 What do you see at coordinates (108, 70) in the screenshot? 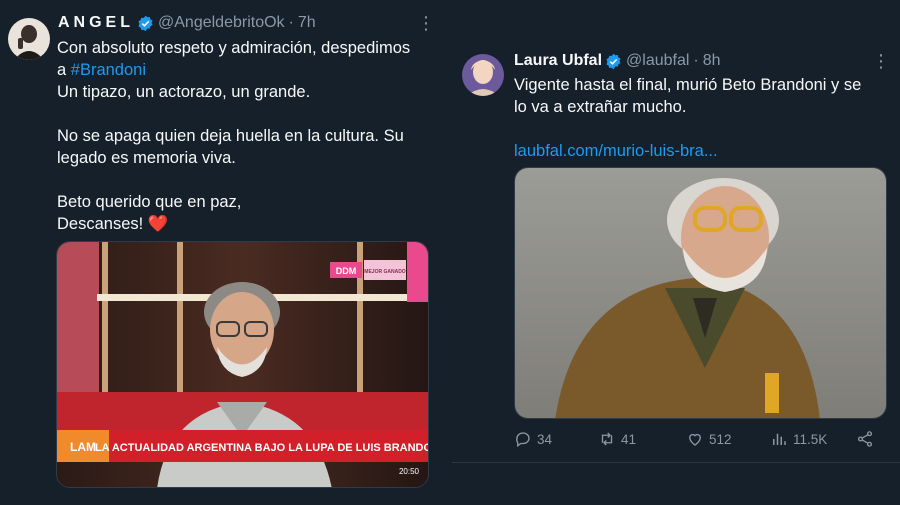
I see `hashtag-link: #Brandoni` at bounding box center [108, 70].